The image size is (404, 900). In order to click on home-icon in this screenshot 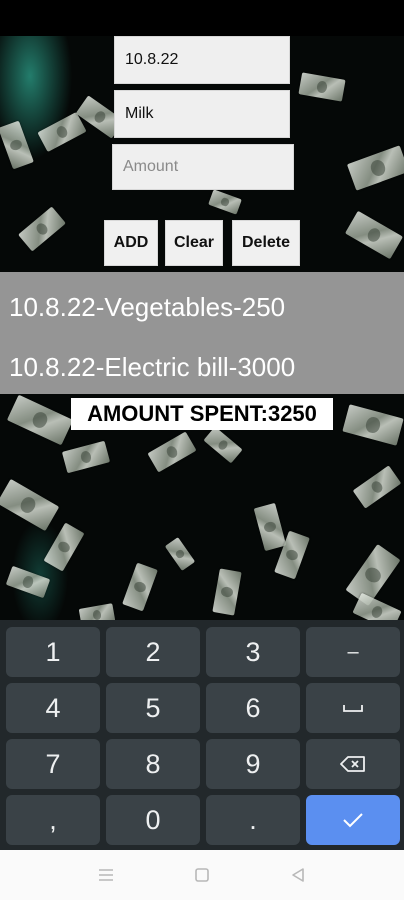, I will do `click(202, 875)`.